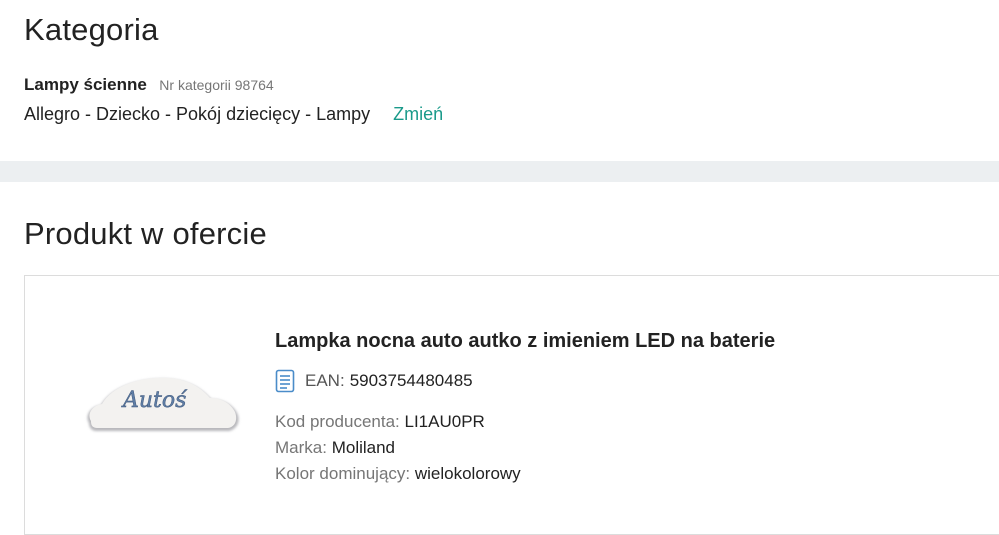 The width and height of the screenshot is (999, 535). Describe the element at coordinates (337, 421) in the screenshot. I see `attribute-key: Kod producenta:` at that location.